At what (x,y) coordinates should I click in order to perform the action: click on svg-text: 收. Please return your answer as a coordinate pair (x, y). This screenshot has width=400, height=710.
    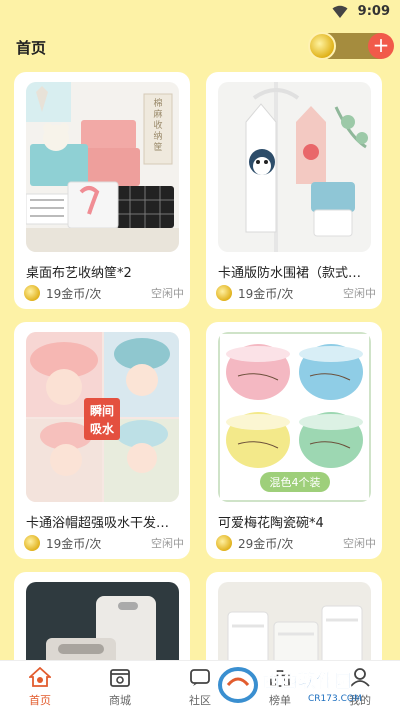
    Looking at the image, I should click on (157, 125).